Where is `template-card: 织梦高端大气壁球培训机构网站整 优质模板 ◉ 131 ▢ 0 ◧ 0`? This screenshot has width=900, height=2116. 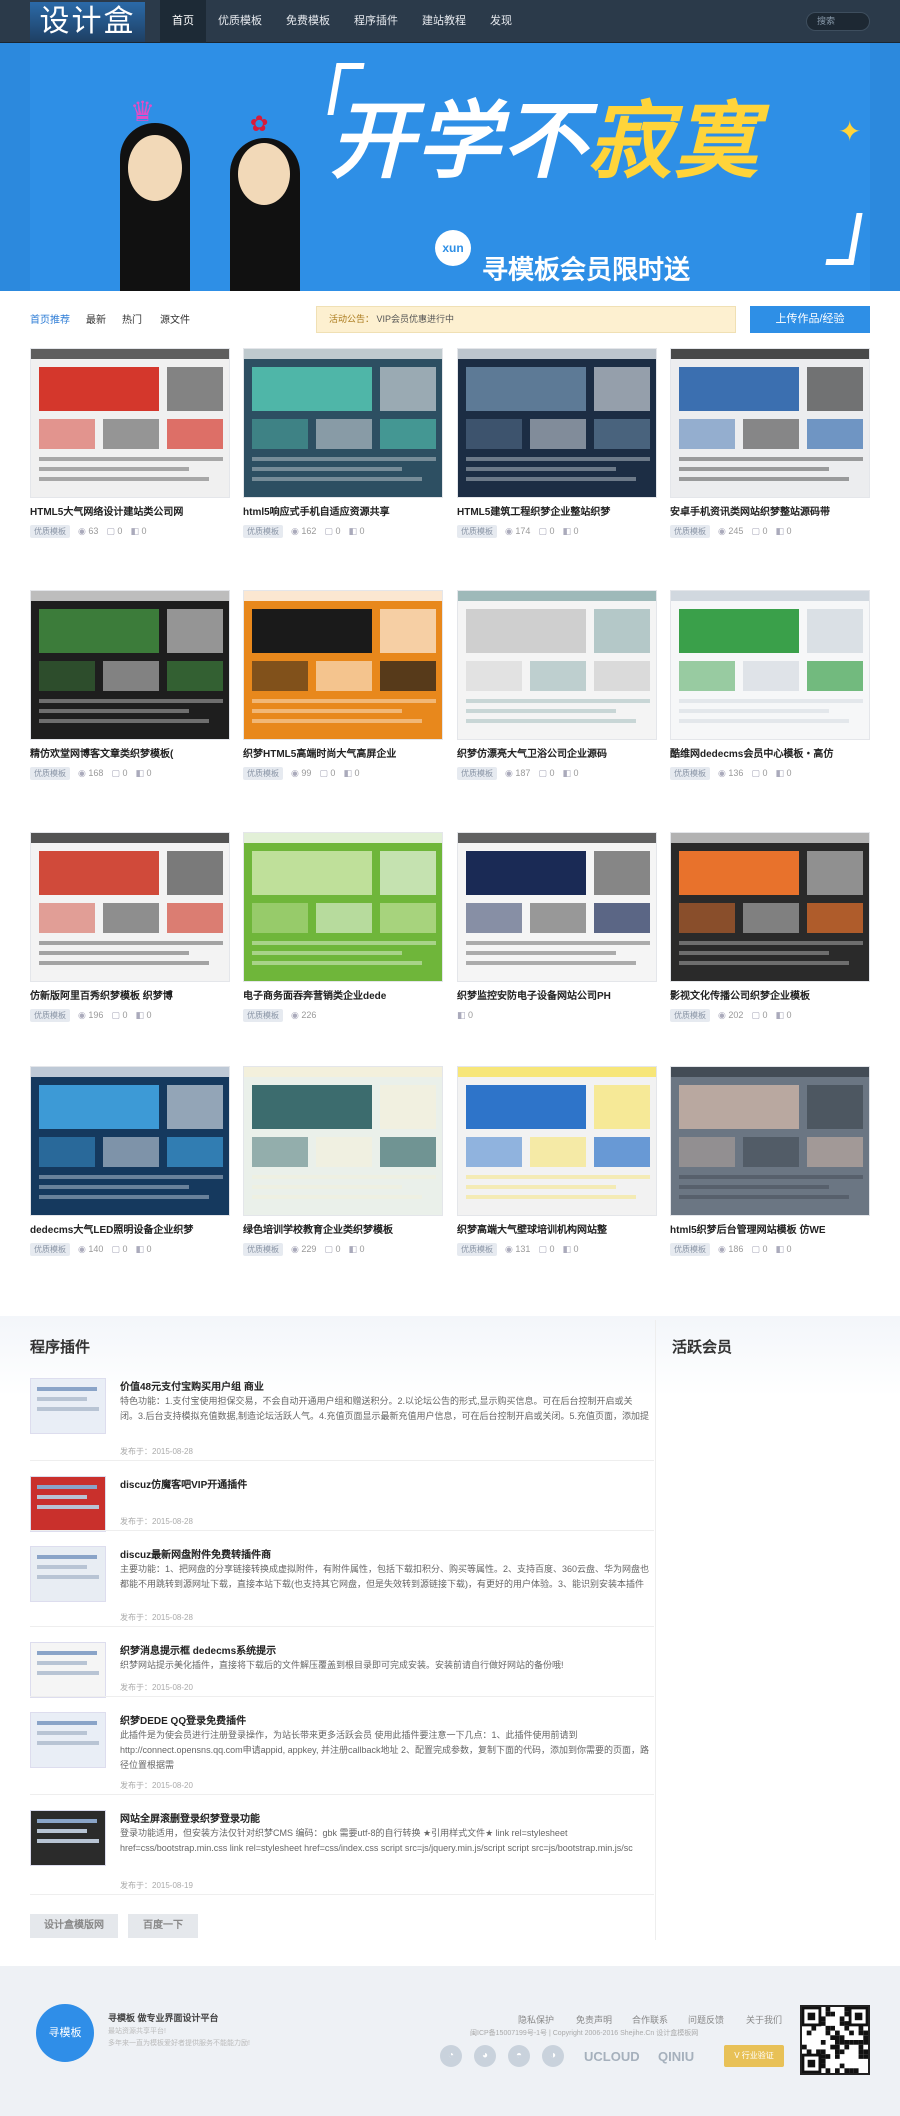
template-card: 织梦高端大气壁球培训机构网站整 优质模板 ◉ 131 ▢ 0 ◧ 0 is located at coordinates (557, 1161).